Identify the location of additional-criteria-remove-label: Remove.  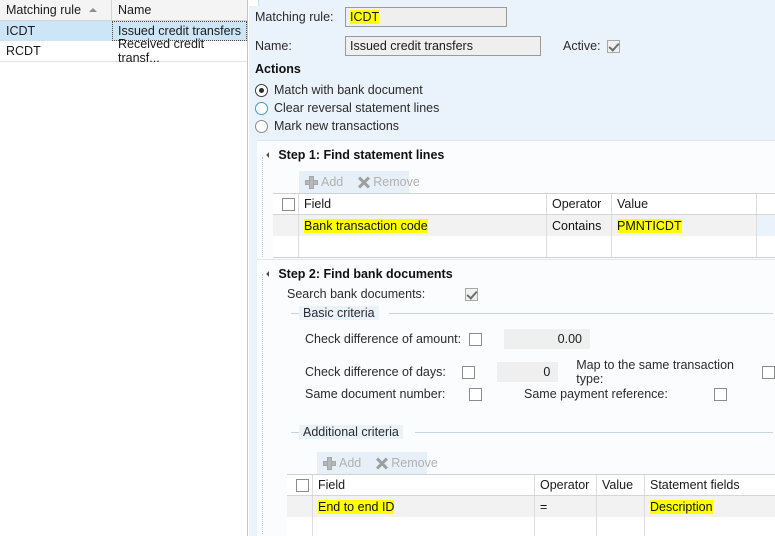
(414, 463).